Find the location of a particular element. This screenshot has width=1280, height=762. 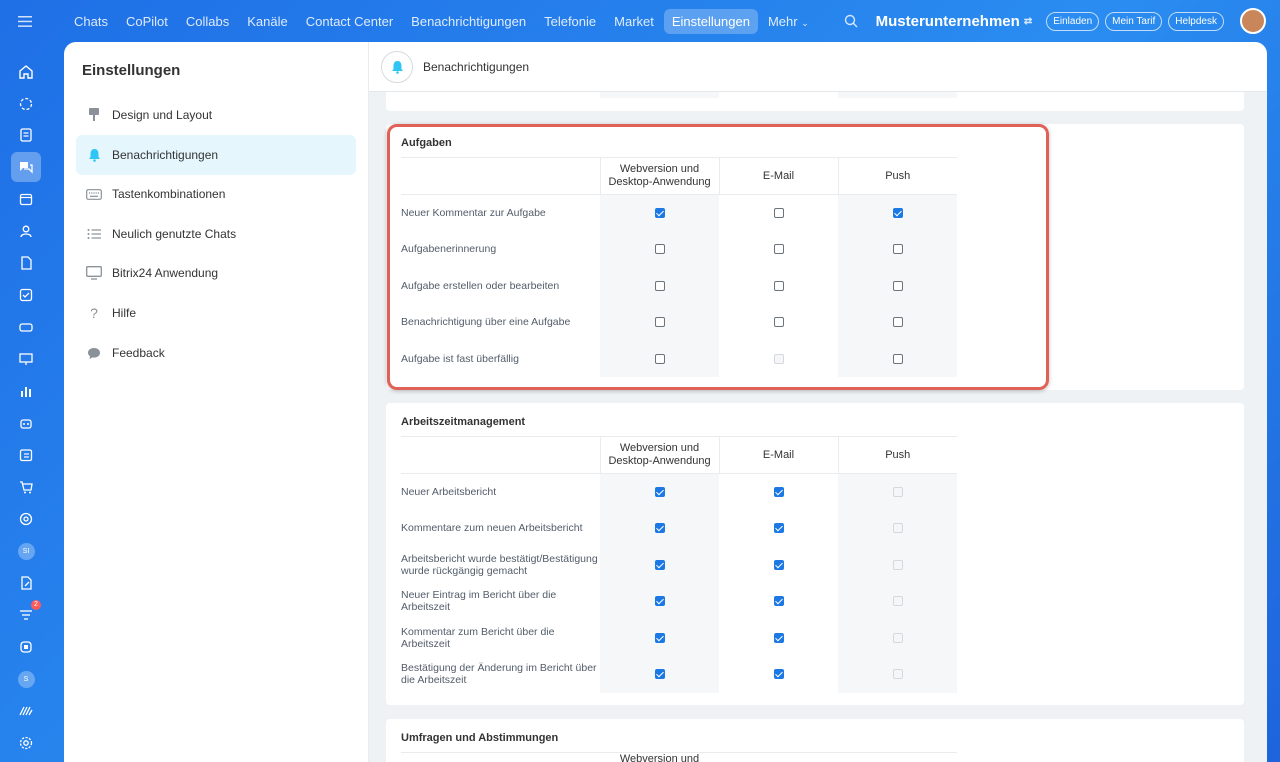

table-row: Kommentare zum neuen Arbeitsbericht is located at coordinates (679, 528).